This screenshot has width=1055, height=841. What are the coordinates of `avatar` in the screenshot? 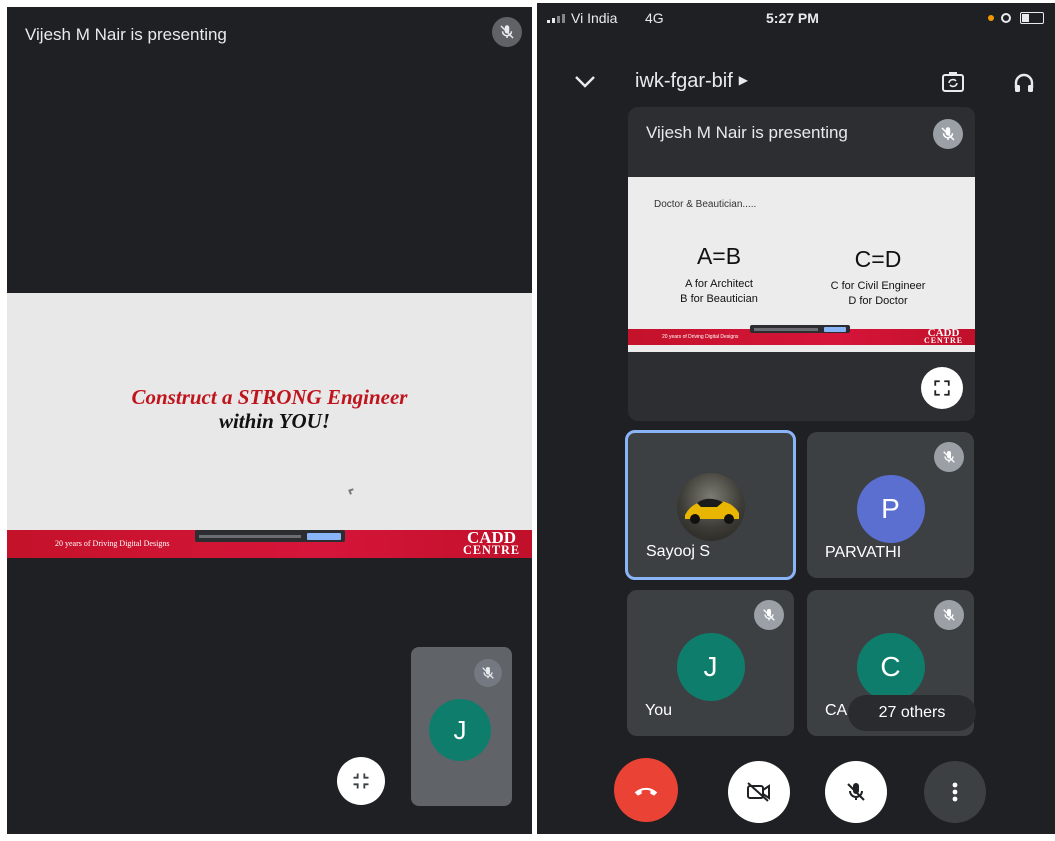 It's located at (710, 507).